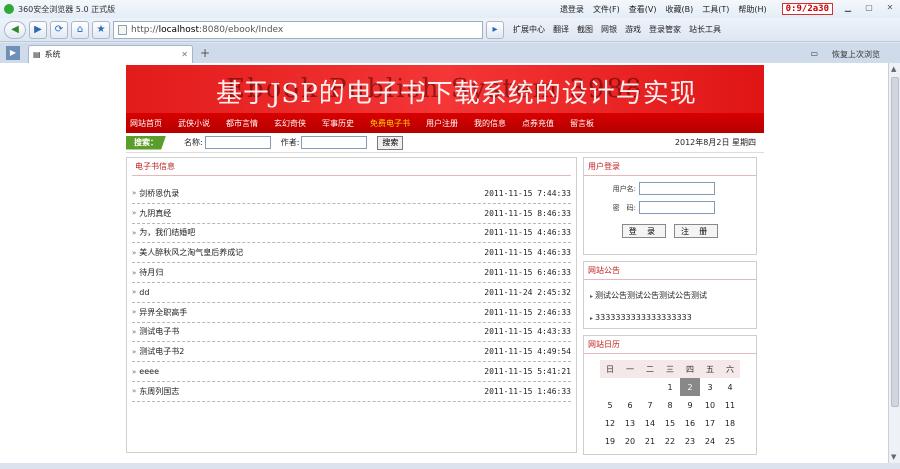 This screenshot has height=469, width=900. Describe the element at coordinates (351, 352) in the screenshot. I see `list-item: » 测试电子书2 2011-11-15 4:49:54` at that location.